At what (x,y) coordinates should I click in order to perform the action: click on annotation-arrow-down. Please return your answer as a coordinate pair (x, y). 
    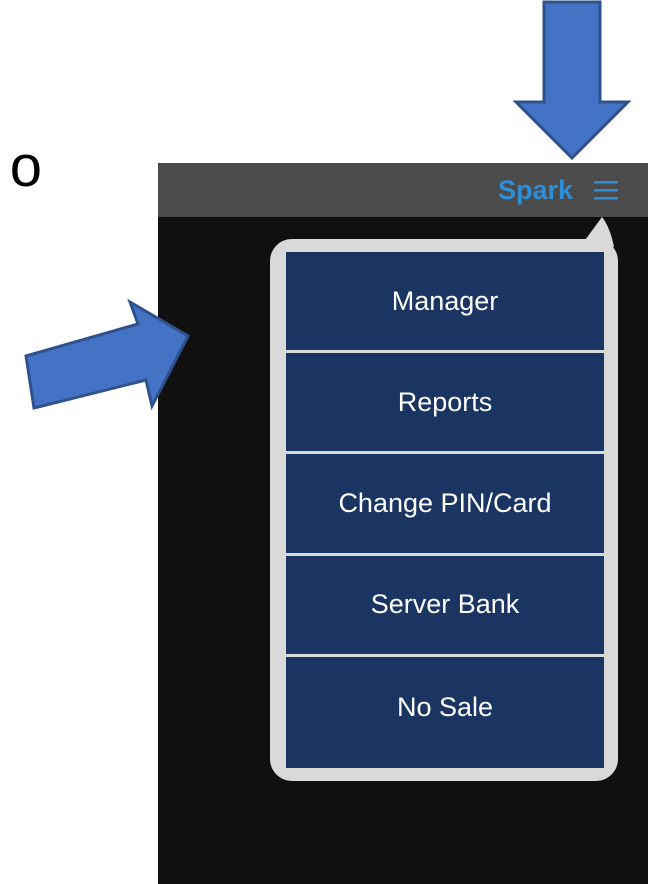
    Looking at the image, I should click on (572, 80).